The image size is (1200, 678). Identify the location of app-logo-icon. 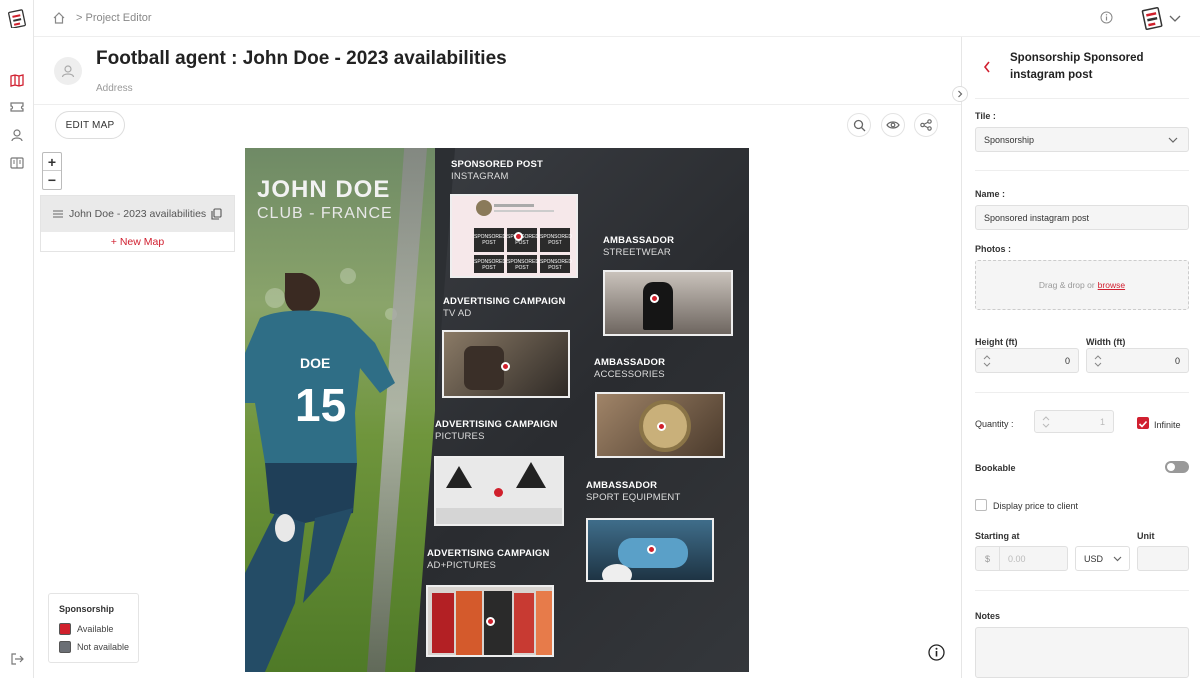
(17, 18).